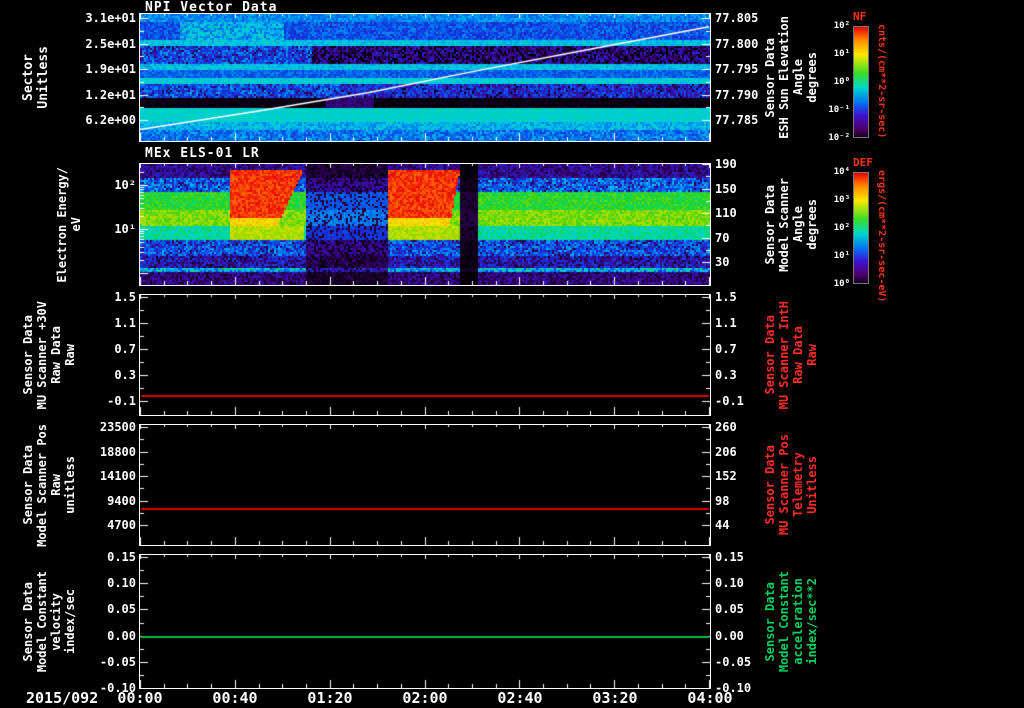 This screenshot has height=708, width=1024. I want to click on y-tick-label: -0.1, so click(121, 401).